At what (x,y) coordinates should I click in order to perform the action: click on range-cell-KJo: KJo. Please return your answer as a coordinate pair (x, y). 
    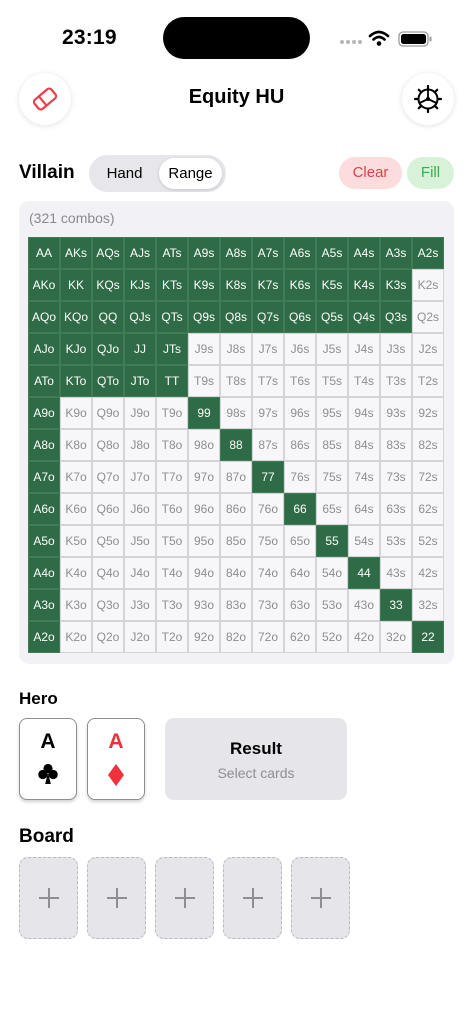
    Looking at the image, I should click on (76, 349).